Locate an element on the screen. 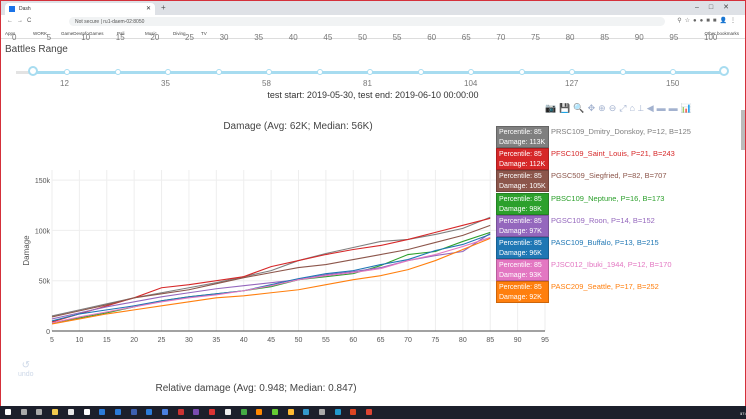  x-tick-label: 55 is located at coordinates (326, 340).